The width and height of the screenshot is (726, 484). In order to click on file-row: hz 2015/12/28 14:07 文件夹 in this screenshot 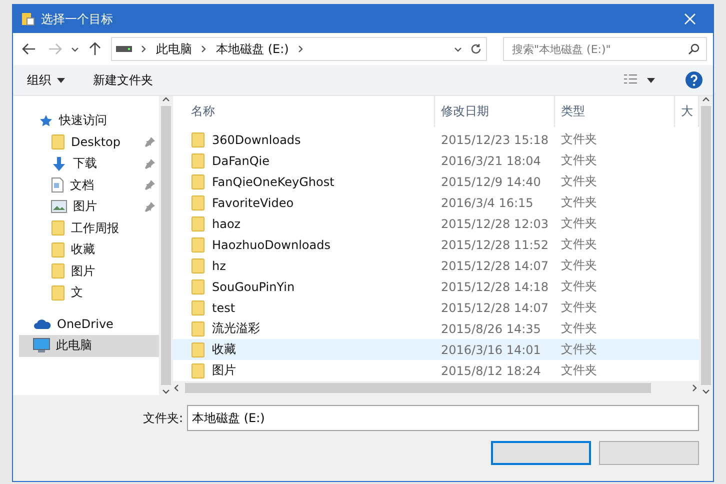, I will do `click(436, 265)`.